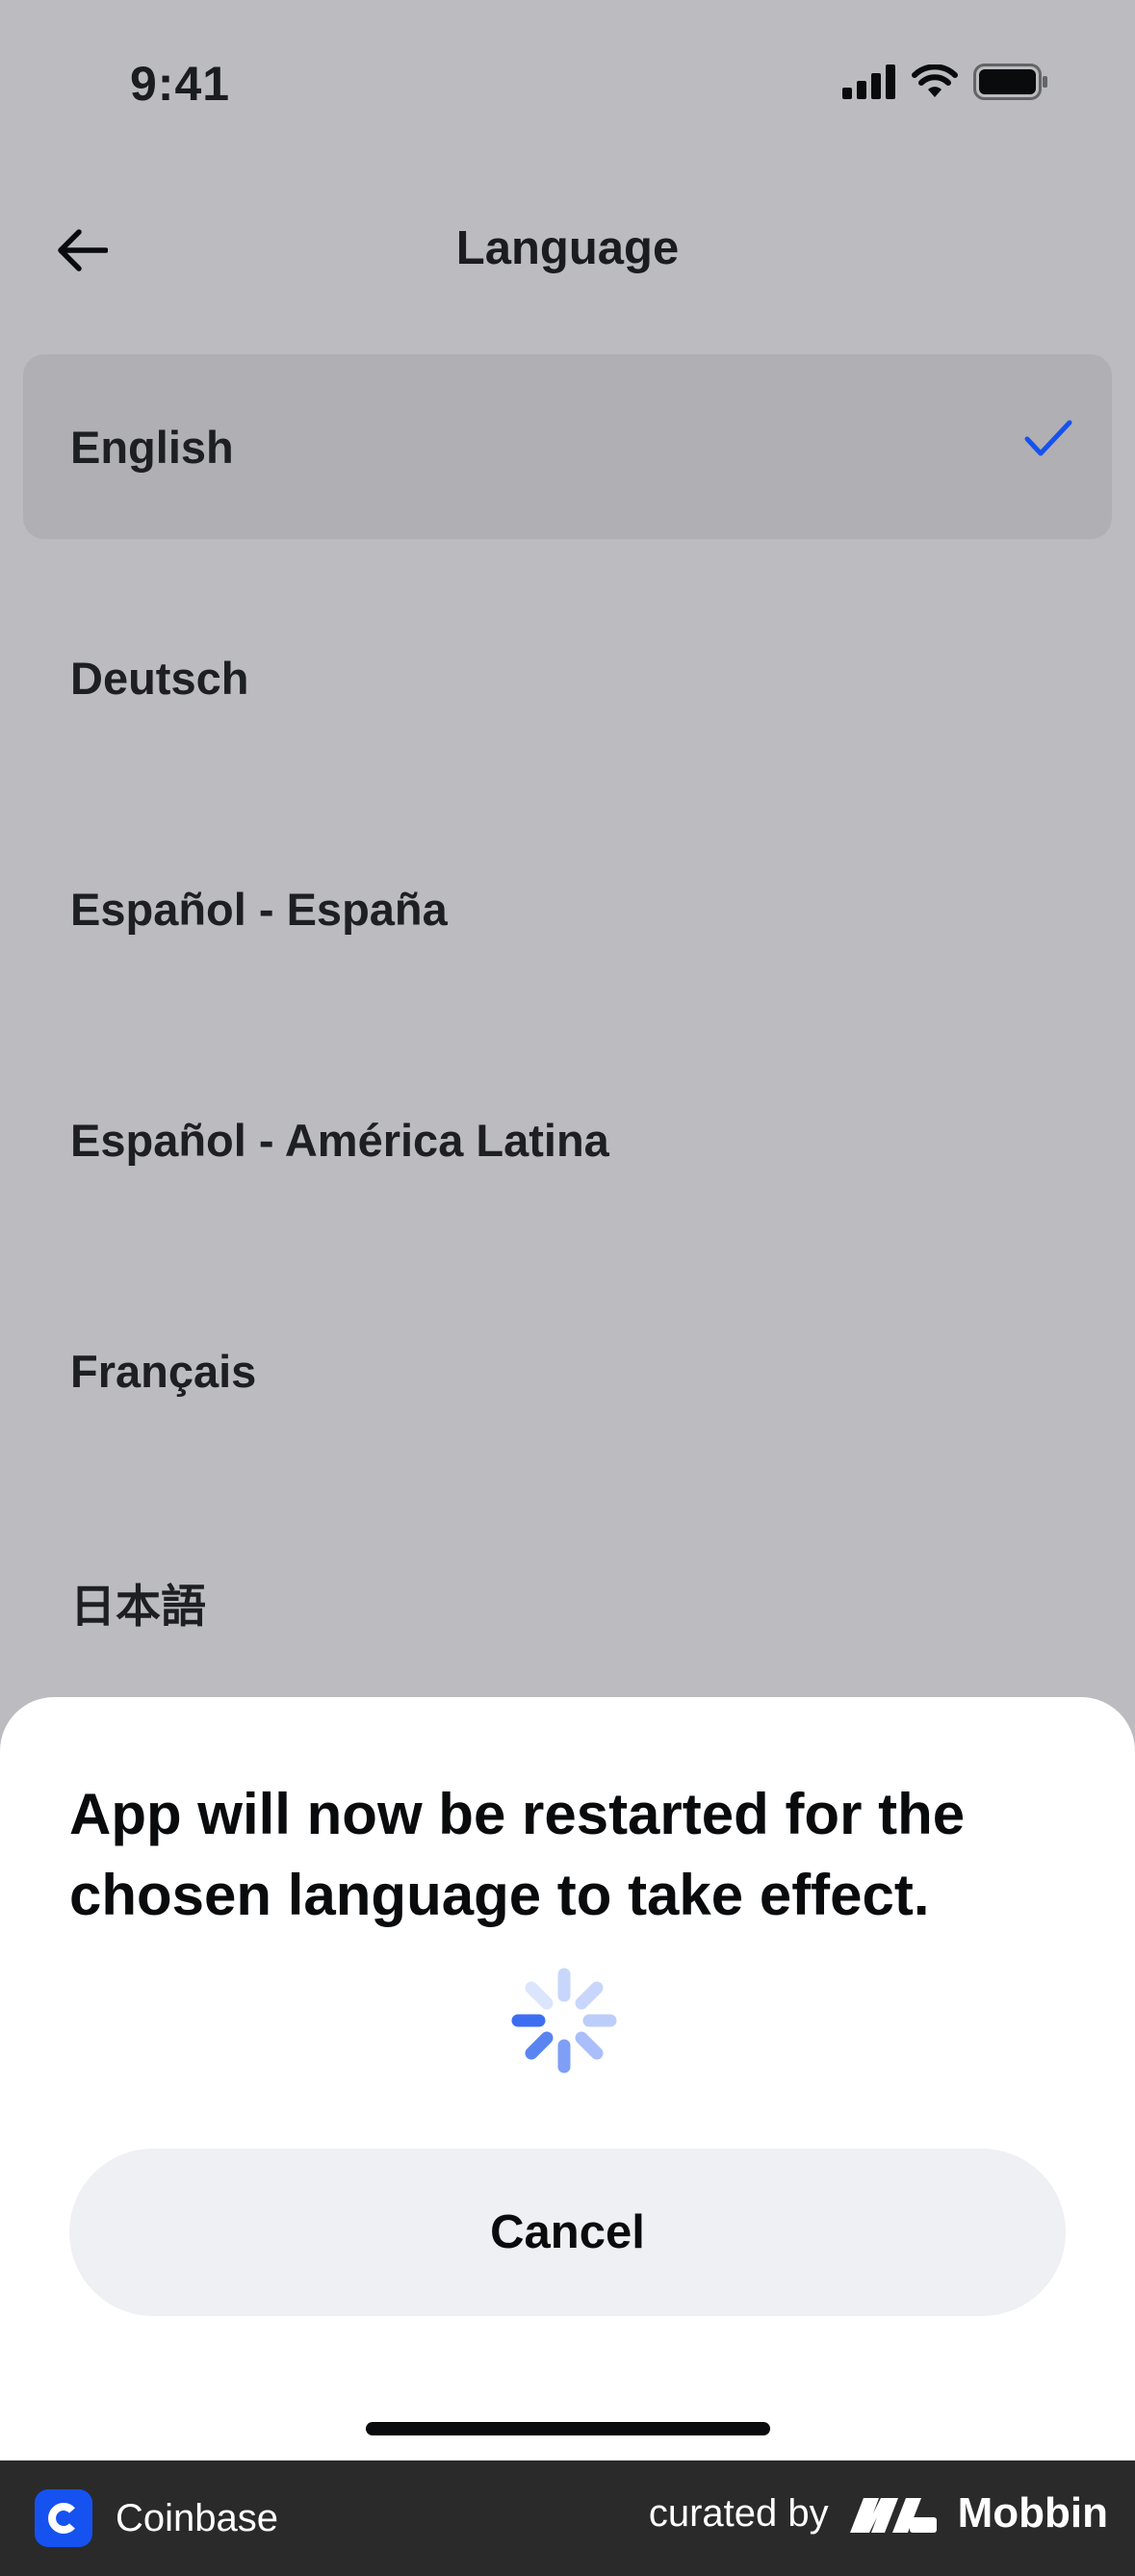 Image resolution: width=1135 pixels, height=2576 pixels. I want to click on coinbase-logo-icon, so click(63, 2518).